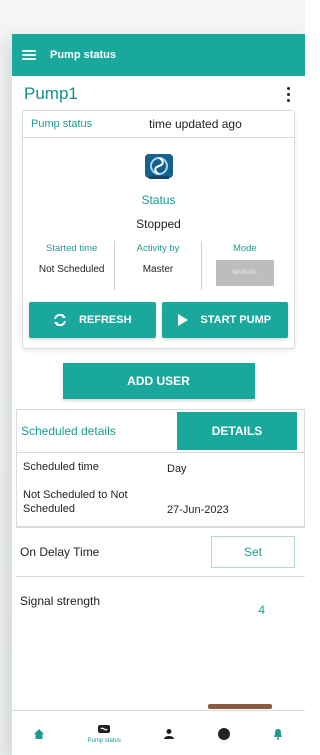  Describe the element at coordinates (160, 600) in the screenshot. I see `signal-strength-row: Signal strength 4` at that location.